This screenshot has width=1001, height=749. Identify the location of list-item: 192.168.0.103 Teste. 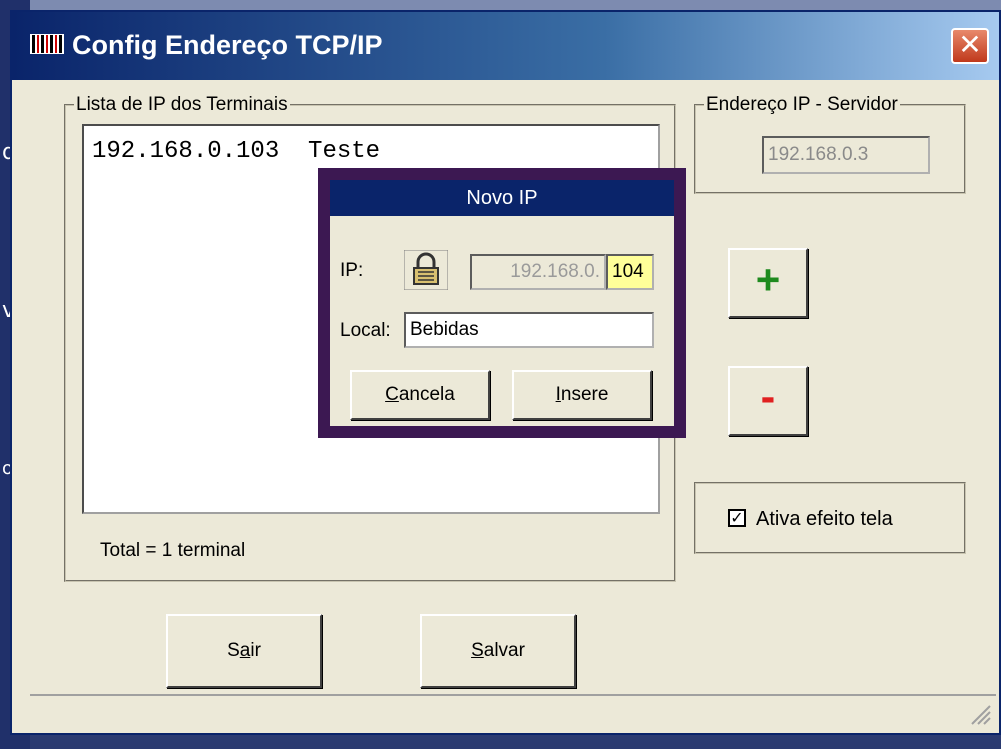
(236, 151).